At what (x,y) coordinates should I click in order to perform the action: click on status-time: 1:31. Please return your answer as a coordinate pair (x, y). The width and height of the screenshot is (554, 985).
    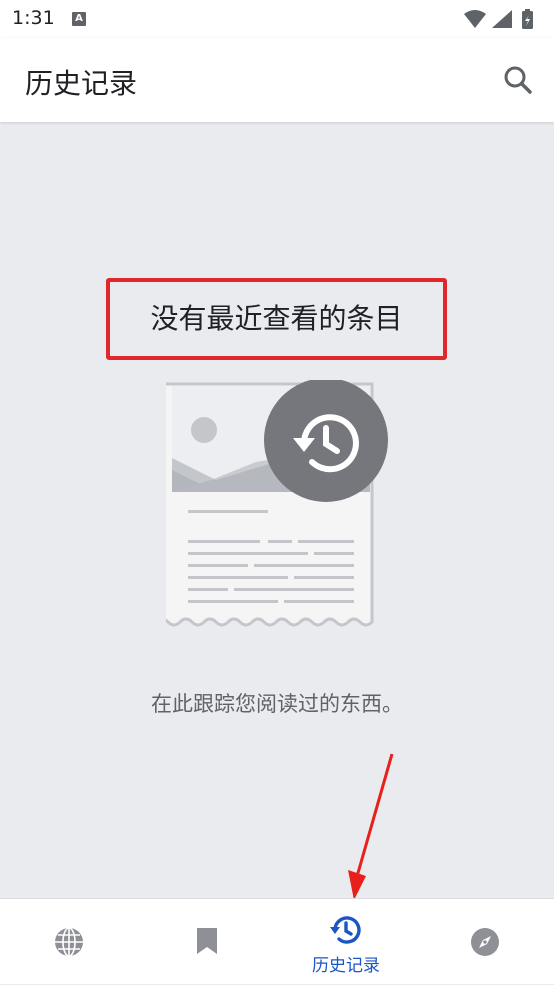
    Looking at the image, I should click on (33, 18).